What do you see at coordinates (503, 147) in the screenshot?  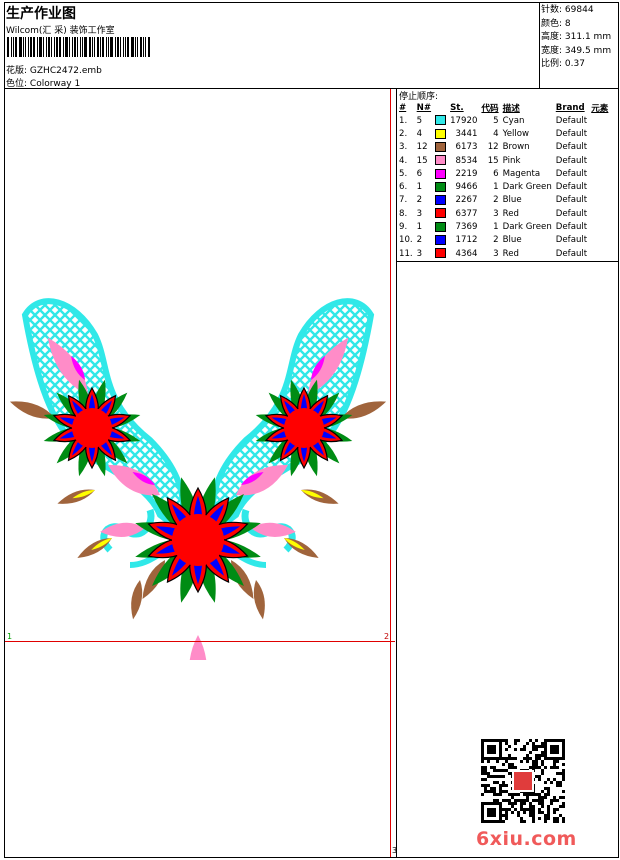 I see `table-row: 3. 12 6173 12 Brown Default` at bounding box center [503, 147].